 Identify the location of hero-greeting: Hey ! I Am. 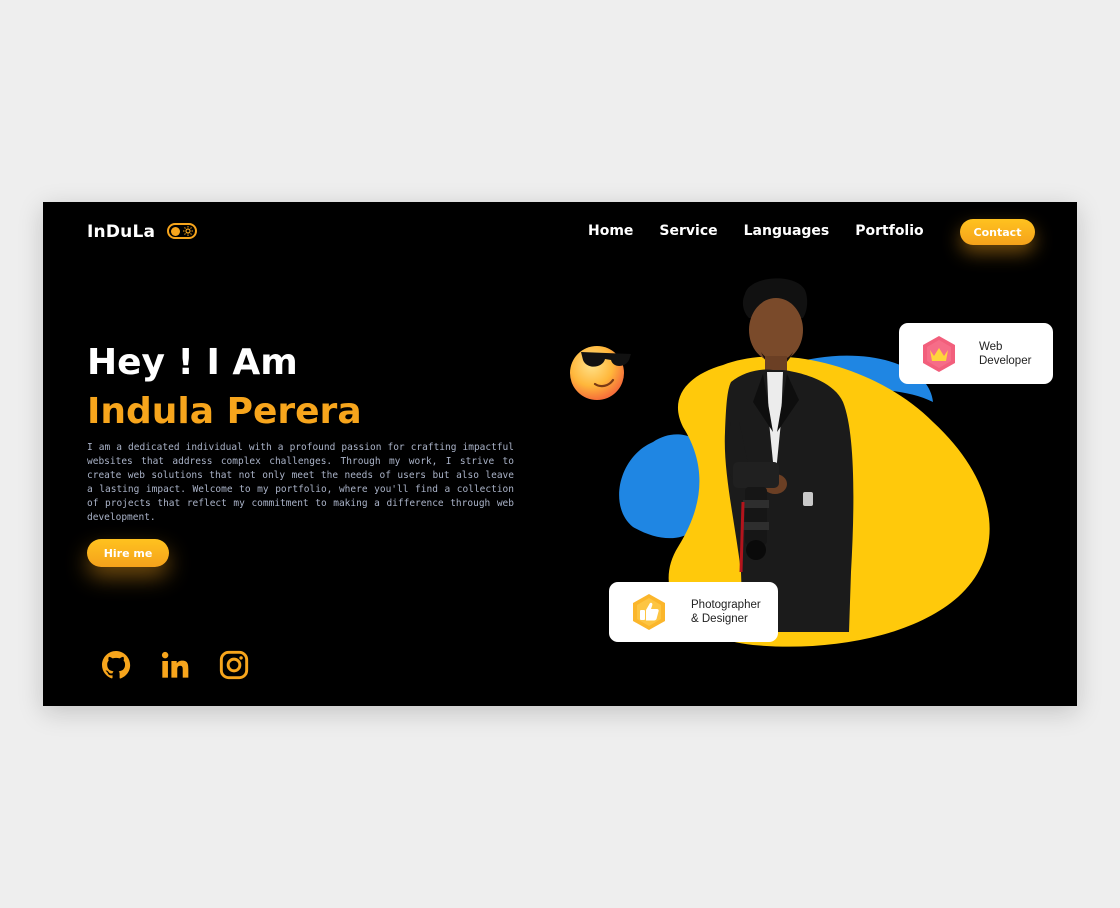
(192, 362).